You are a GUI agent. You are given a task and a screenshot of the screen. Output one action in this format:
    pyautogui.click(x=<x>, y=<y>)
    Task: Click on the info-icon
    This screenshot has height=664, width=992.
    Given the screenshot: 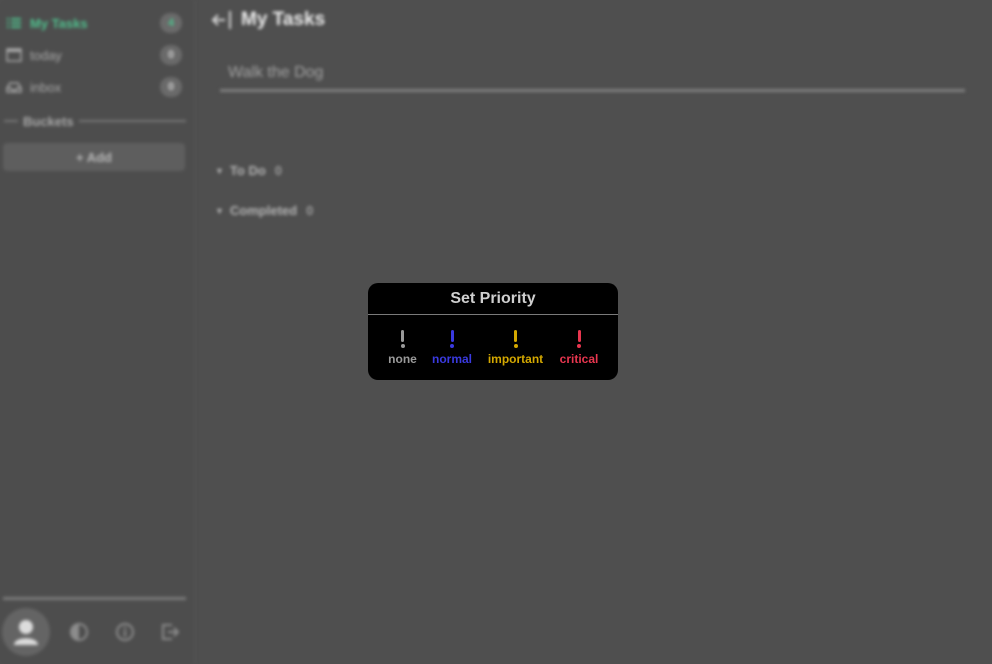 What is the action you would take?
    pyautogui.click(x=125, y=632)
    